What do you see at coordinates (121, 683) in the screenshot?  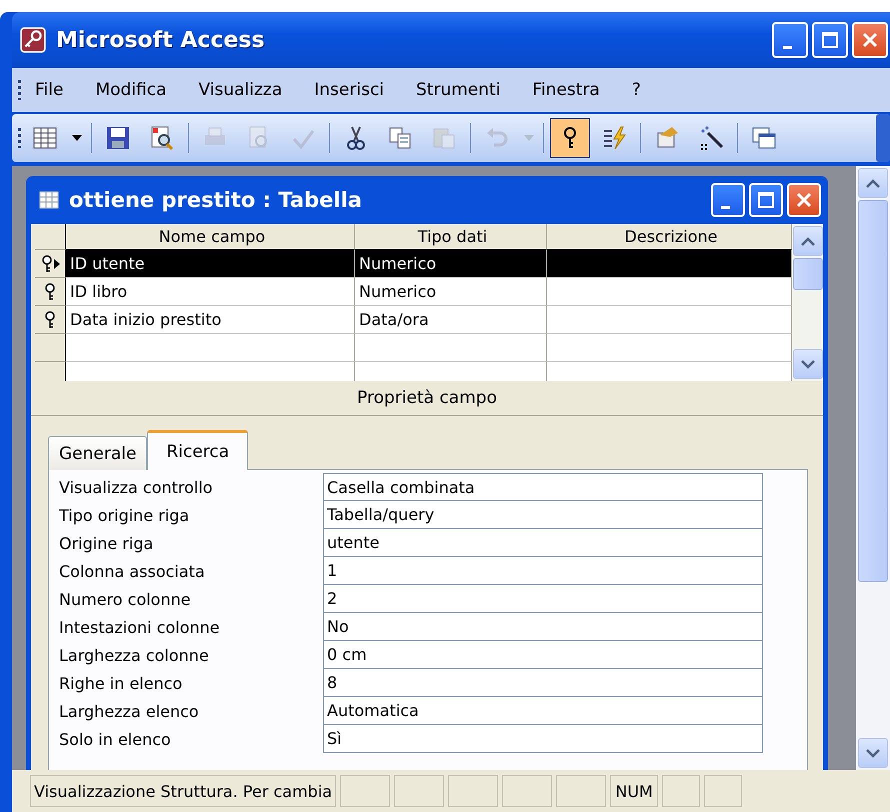 I see `property-label: Righe in elenco` at bounding box center [121, 683].